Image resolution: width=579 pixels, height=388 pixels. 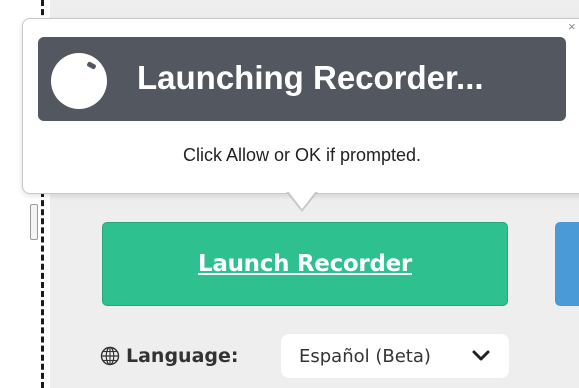 I want to click on close-icon: ×, so click(x=572, y=26).